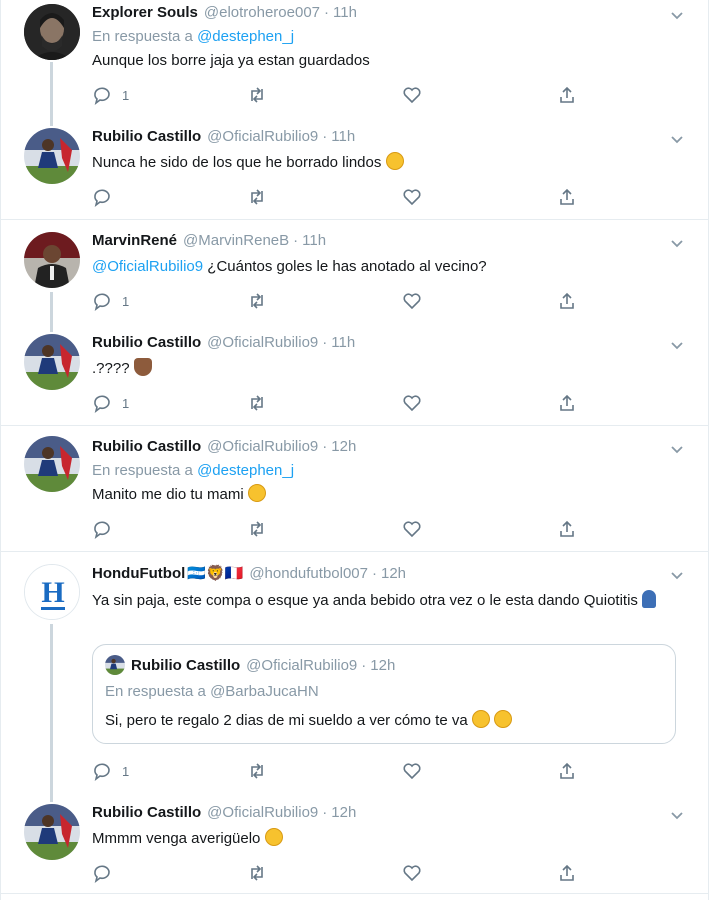  Describe the element at coordinates (186, 665) in the screenshot. I see `quote-author-name: Rubilio Castillo` at that location.